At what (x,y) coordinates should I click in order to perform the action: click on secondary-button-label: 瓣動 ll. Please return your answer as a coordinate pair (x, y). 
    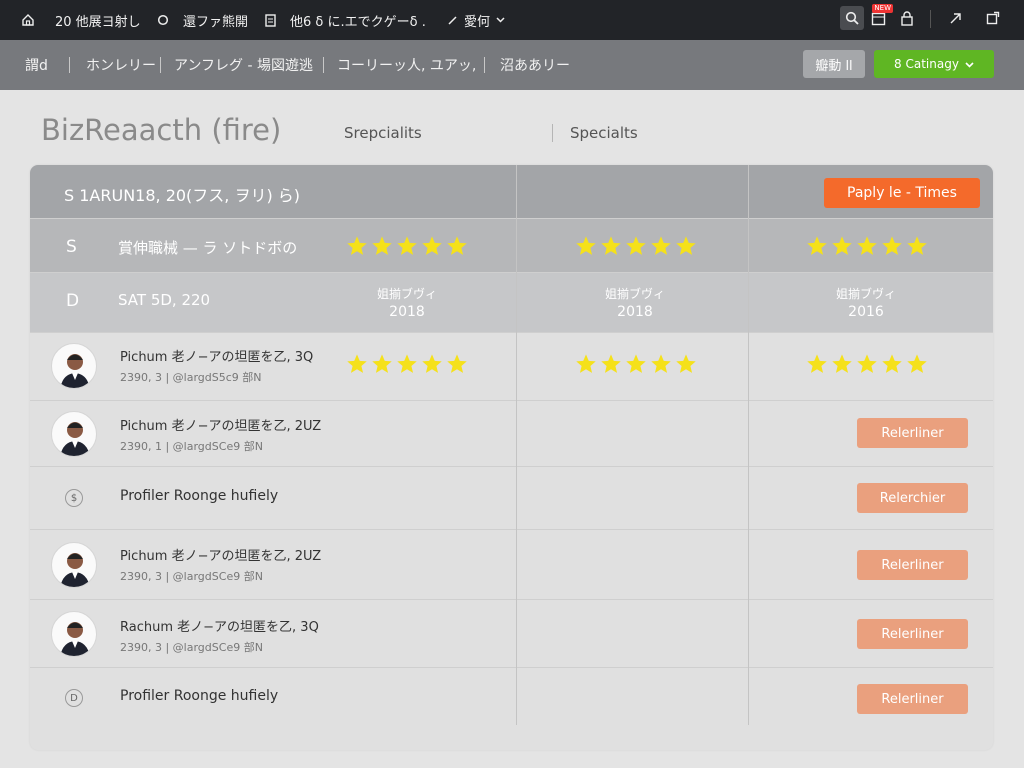
    Looking at the image, I should click on (834, 66).